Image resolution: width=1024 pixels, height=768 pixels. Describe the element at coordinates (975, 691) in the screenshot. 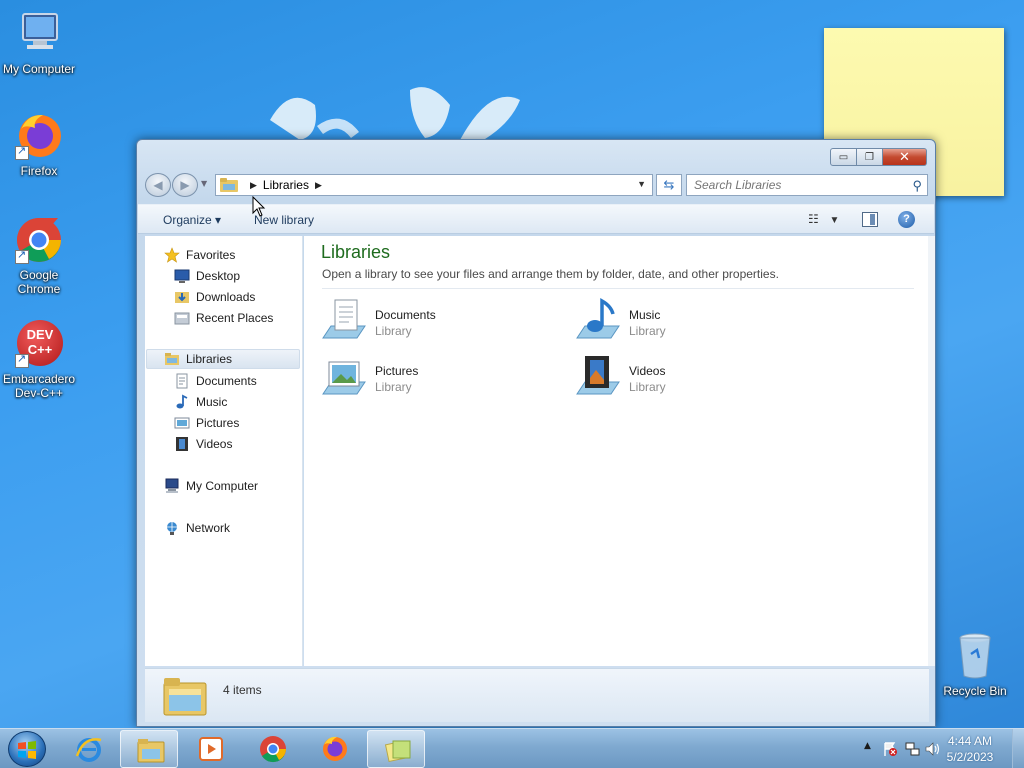

I see `desktop-icon-label: Recycle Bin` at that location.